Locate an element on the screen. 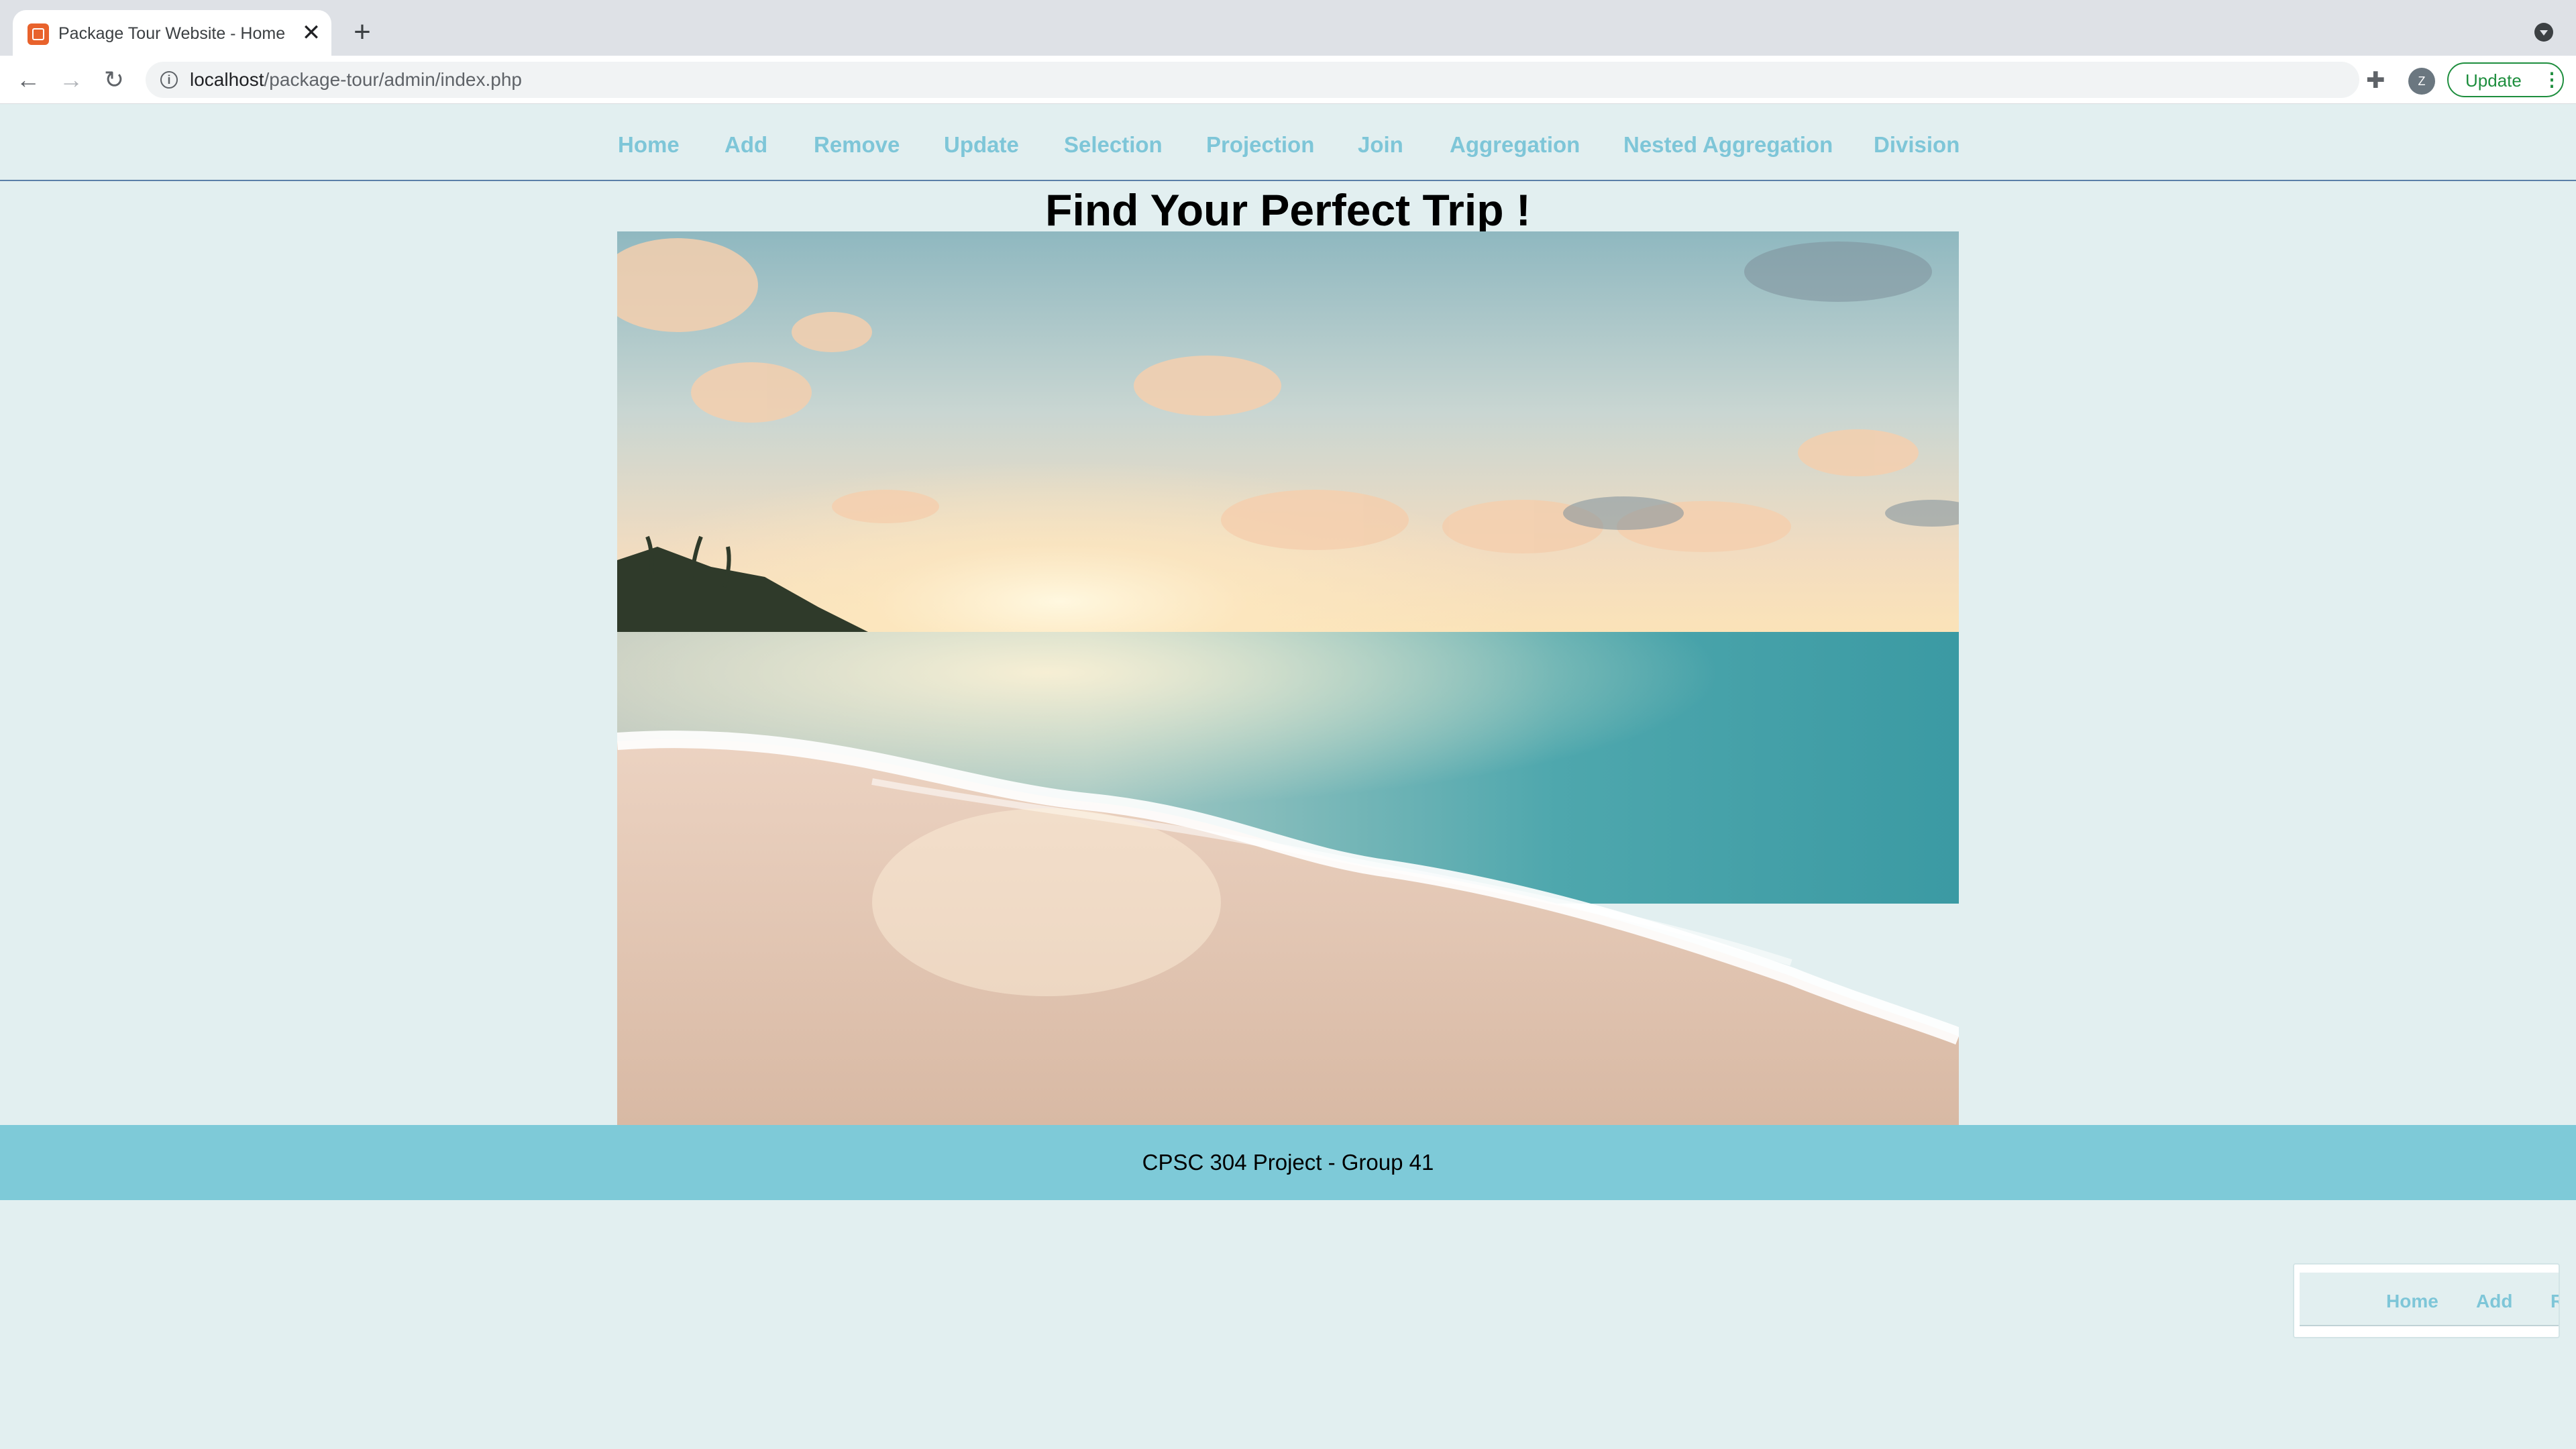 The image size is (2576, 1449). back-arrow-icon: ← is located at coordinates (28, 80).